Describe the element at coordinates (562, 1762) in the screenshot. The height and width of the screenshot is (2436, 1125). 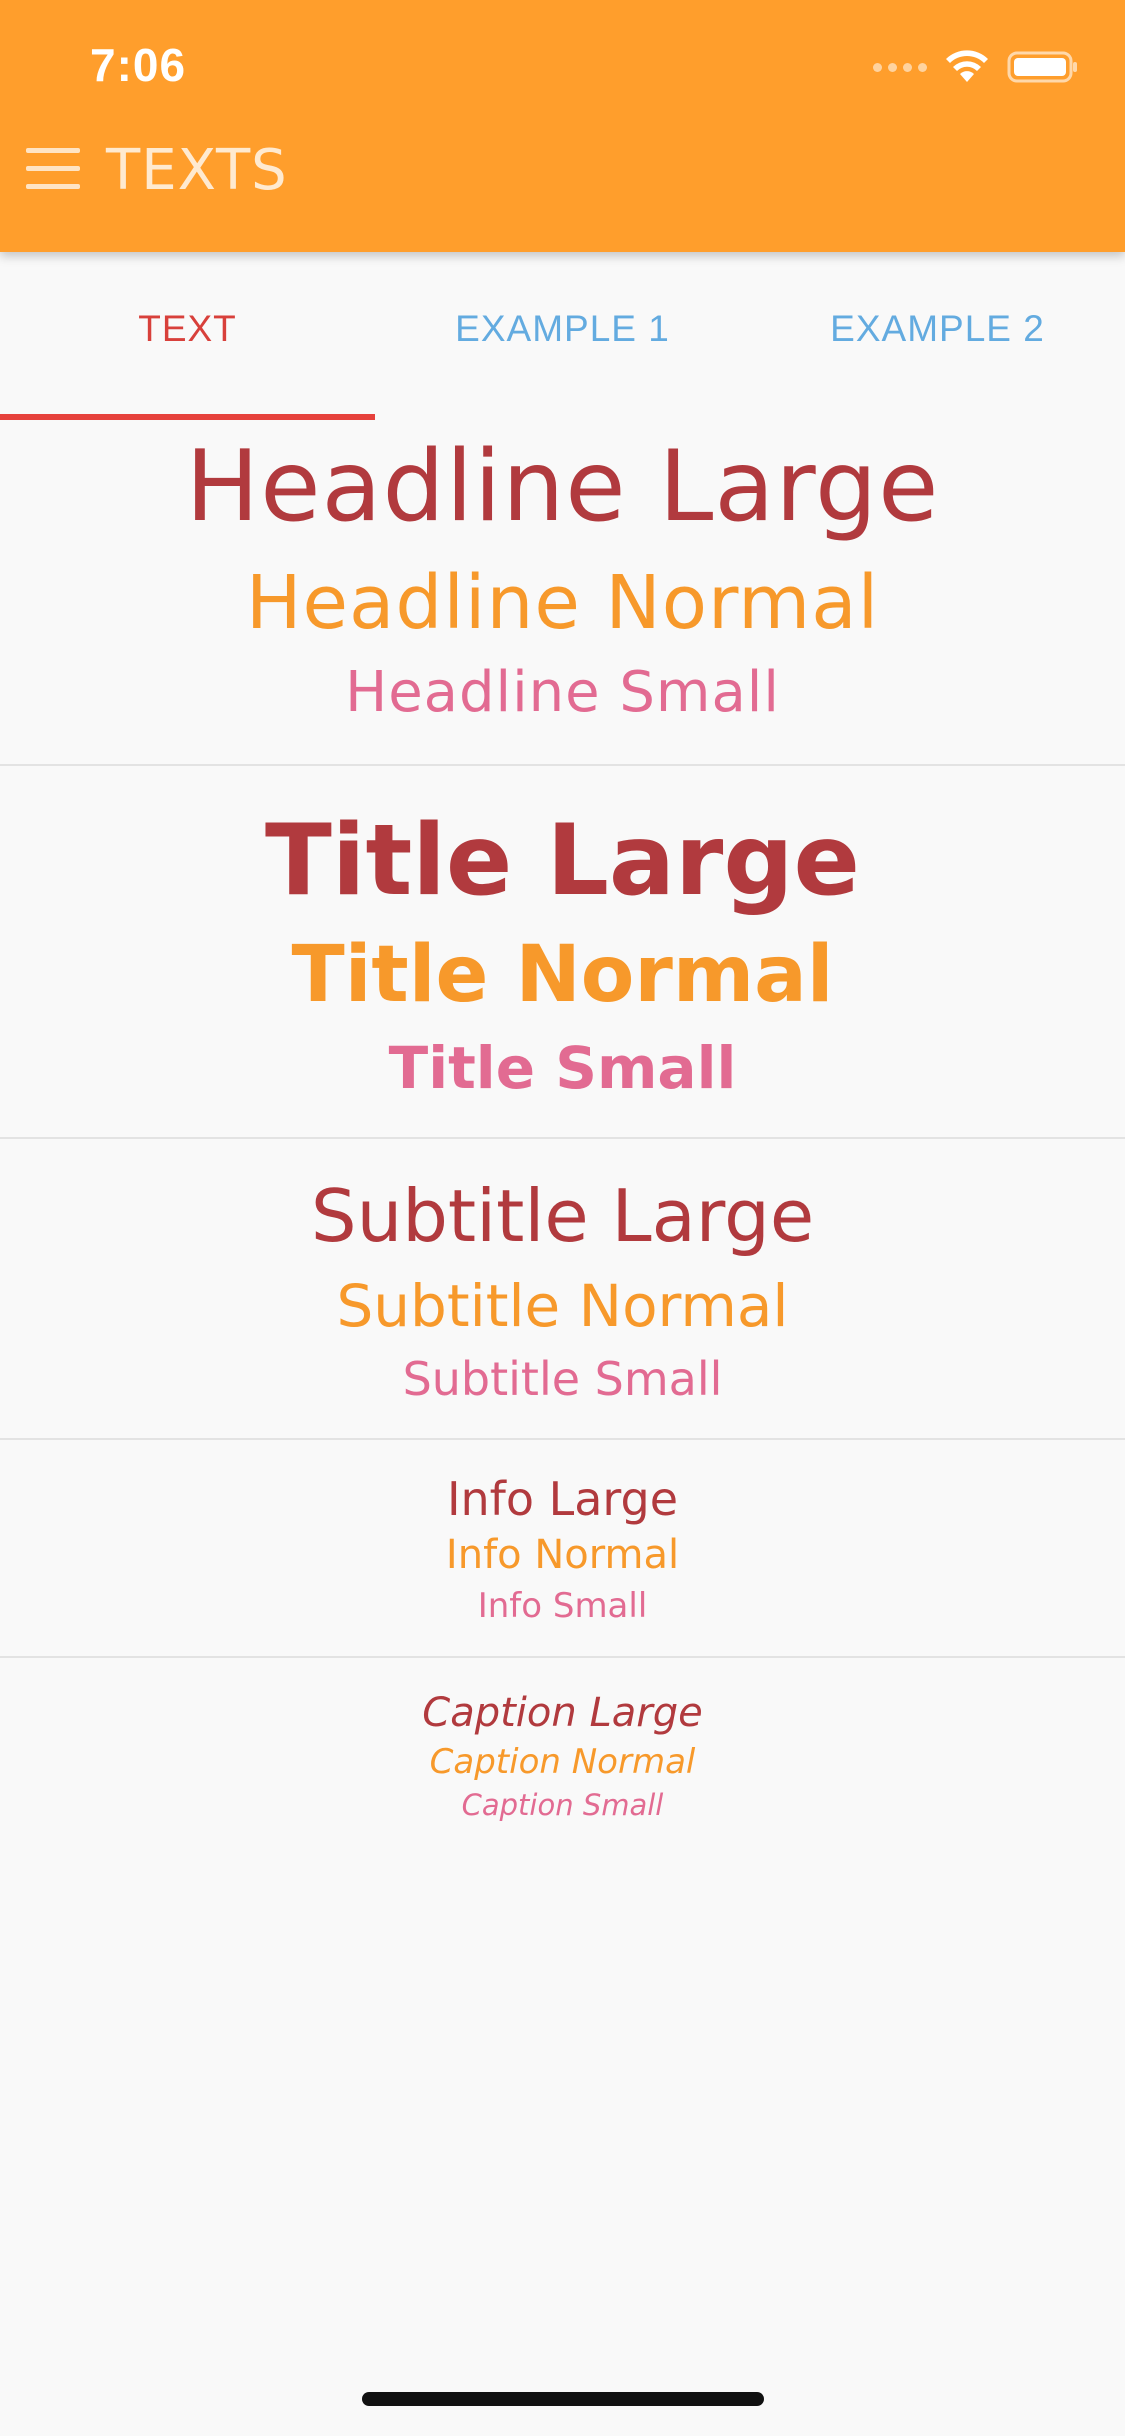
I see `caption-normal-text: Caption Normal` at that location.